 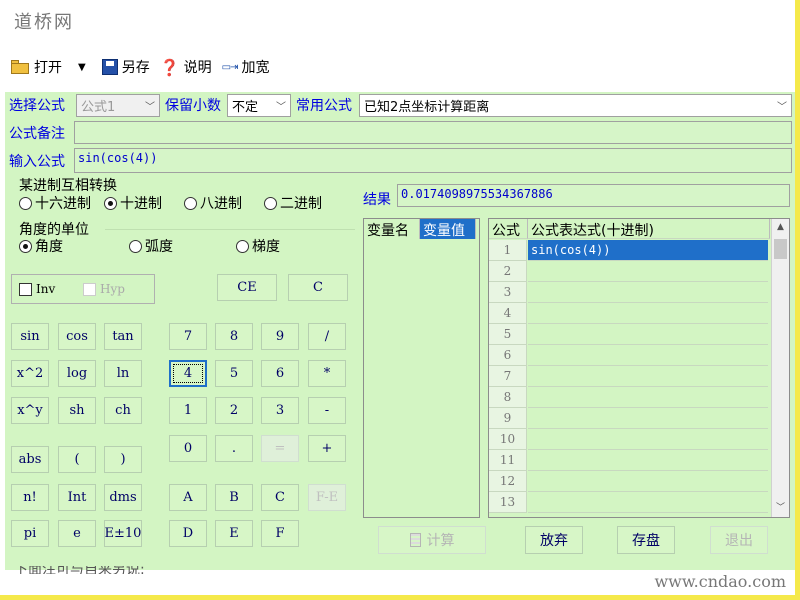 I want to click on hex-a-button: A, so click(x=188, y=497).